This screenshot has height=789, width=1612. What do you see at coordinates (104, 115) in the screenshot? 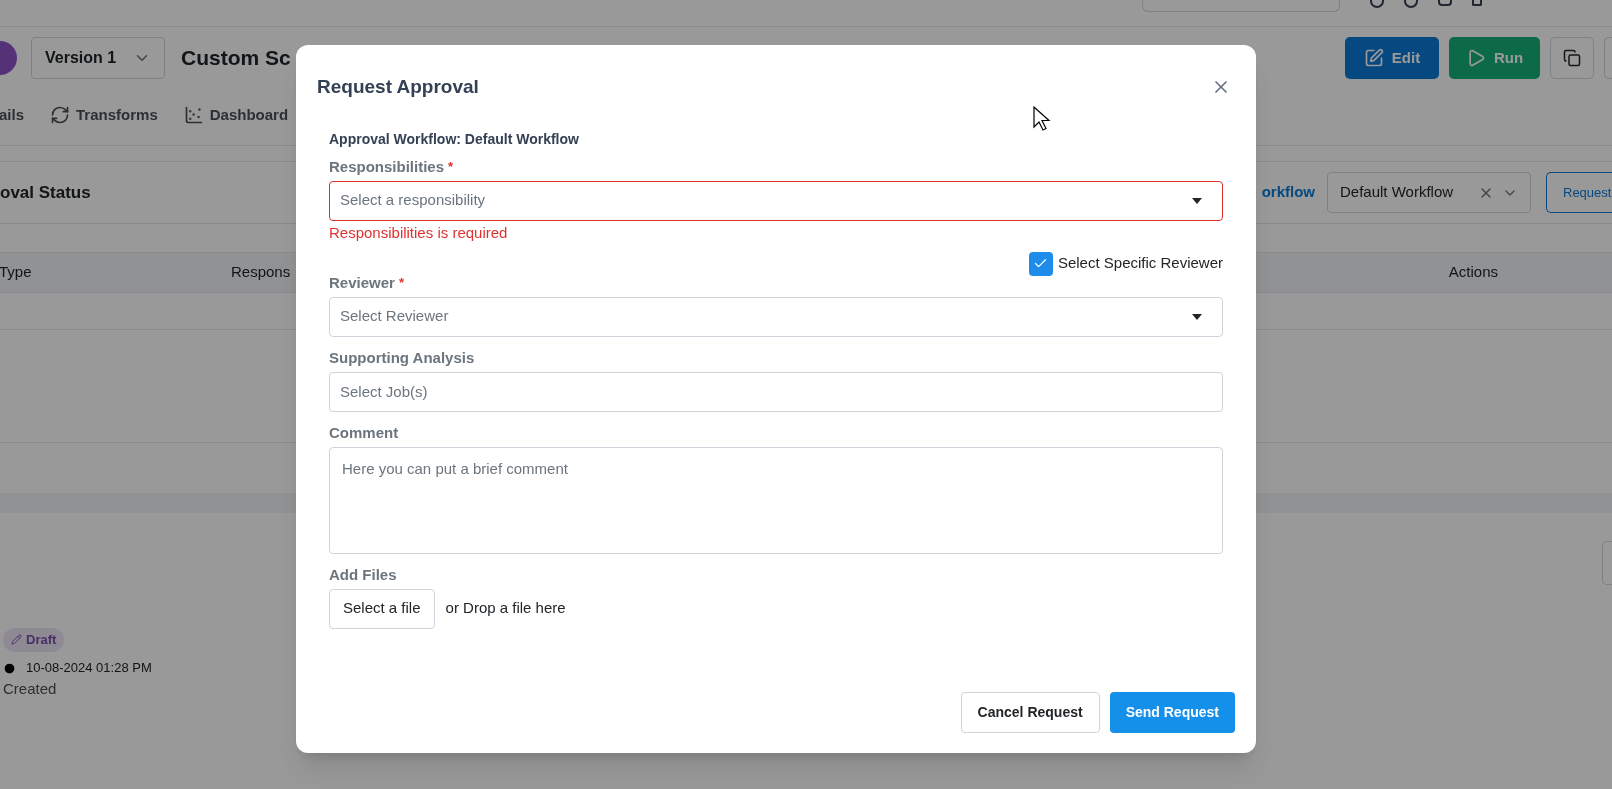
I see `tab: Transforms` at bounding box center [104, 115].